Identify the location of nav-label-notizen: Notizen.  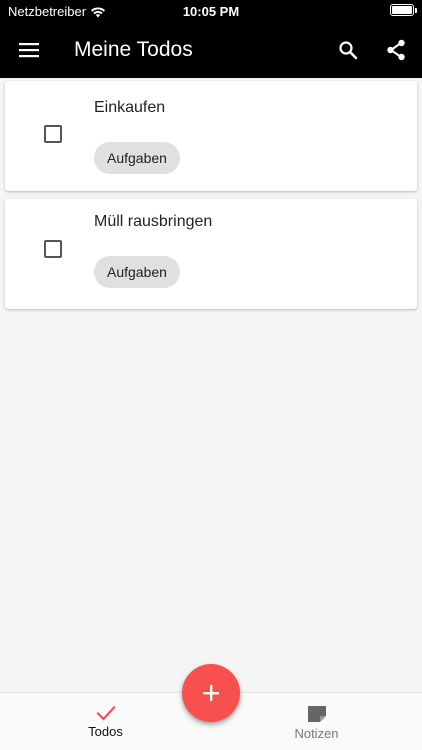
(316, 733).